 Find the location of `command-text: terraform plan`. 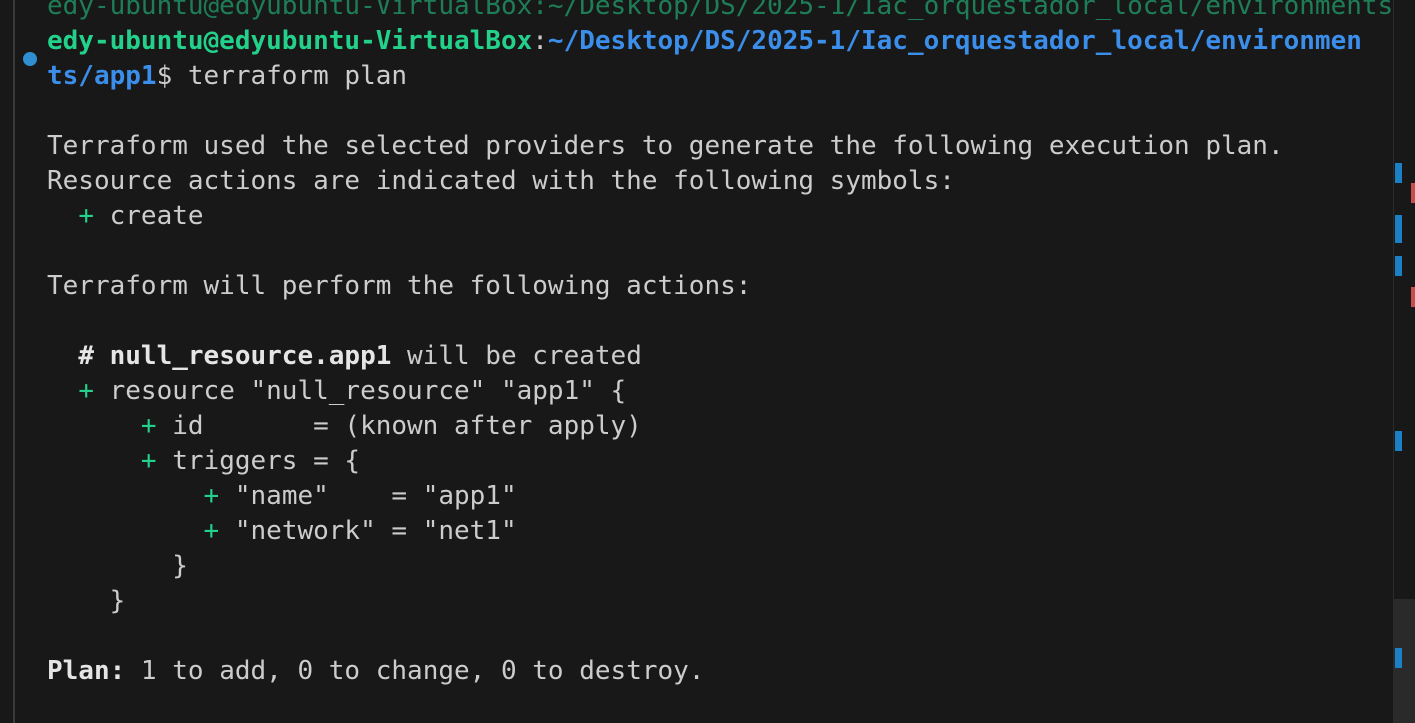

command-text: terraform plan is located at coordinates (290, 76).